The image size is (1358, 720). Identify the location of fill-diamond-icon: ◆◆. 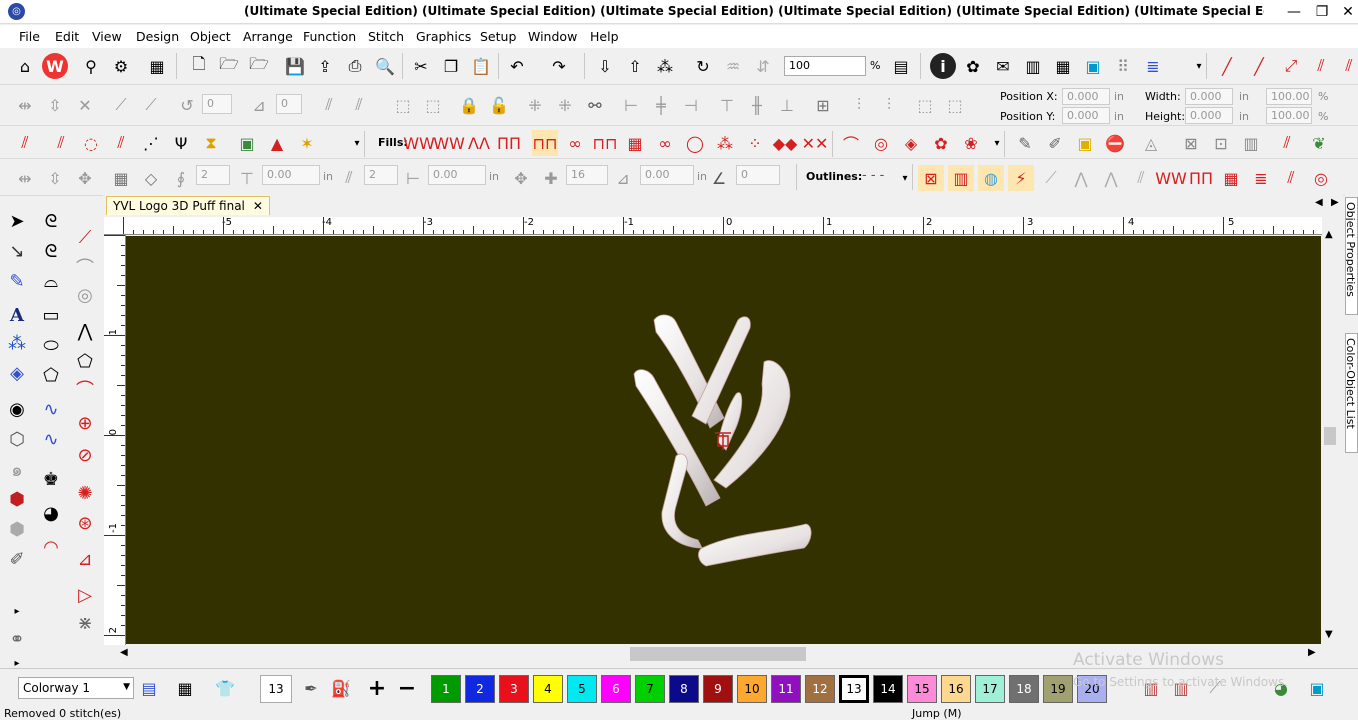
(785, 143).